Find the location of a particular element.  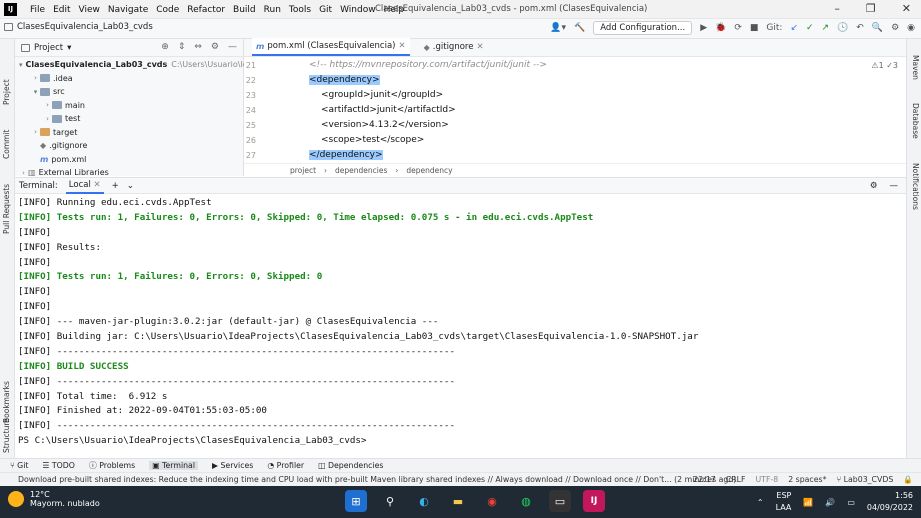

tree-item: ▾ src is located at coordinates (129, 92).